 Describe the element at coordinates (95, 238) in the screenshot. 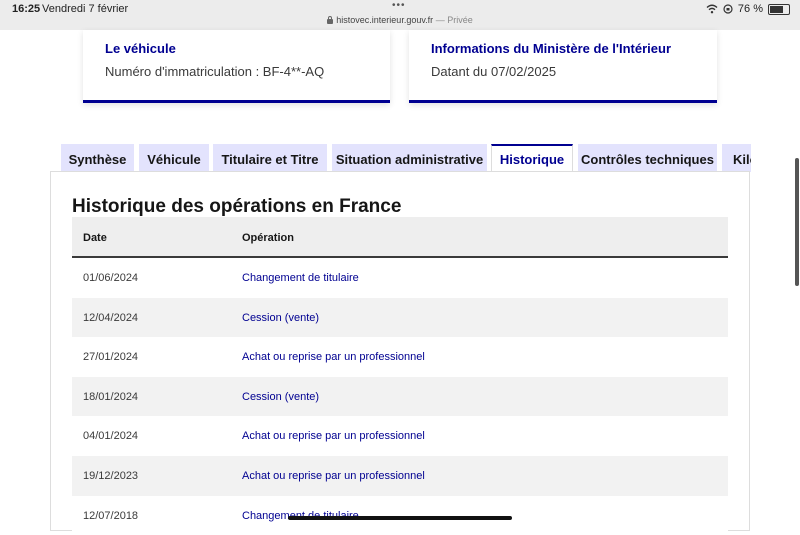

I see `column-header-date: Date` at that location.